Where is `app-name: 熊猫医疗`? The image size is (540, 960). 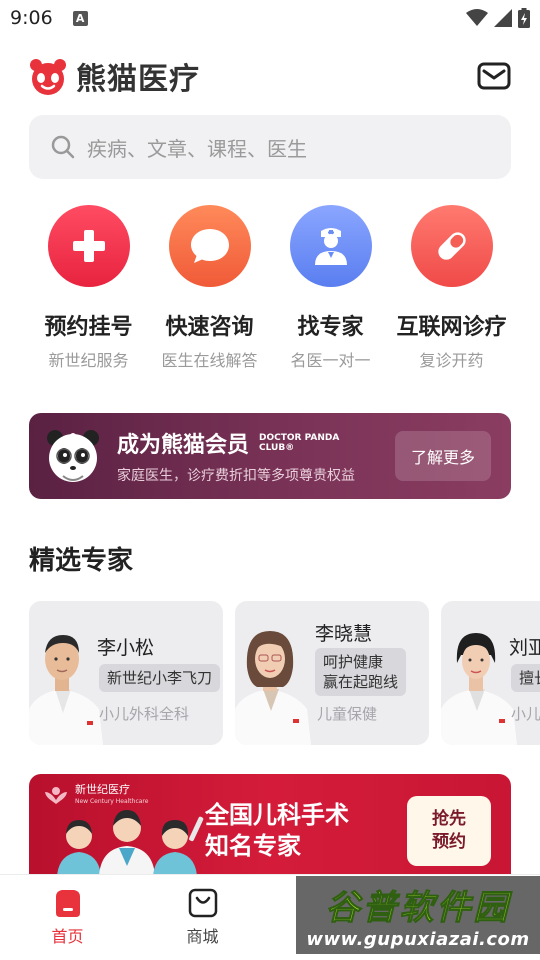
app-name: 熊猫医疗 is located at coordinates (138, 79).